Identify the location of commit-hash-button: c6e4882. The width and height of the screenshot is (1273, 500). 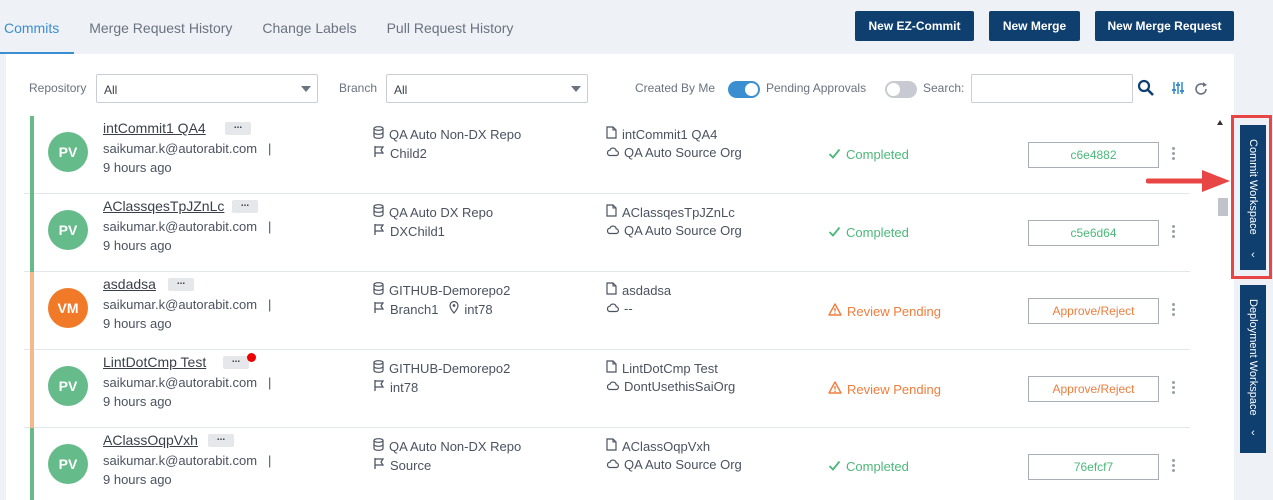
(1093, 155).